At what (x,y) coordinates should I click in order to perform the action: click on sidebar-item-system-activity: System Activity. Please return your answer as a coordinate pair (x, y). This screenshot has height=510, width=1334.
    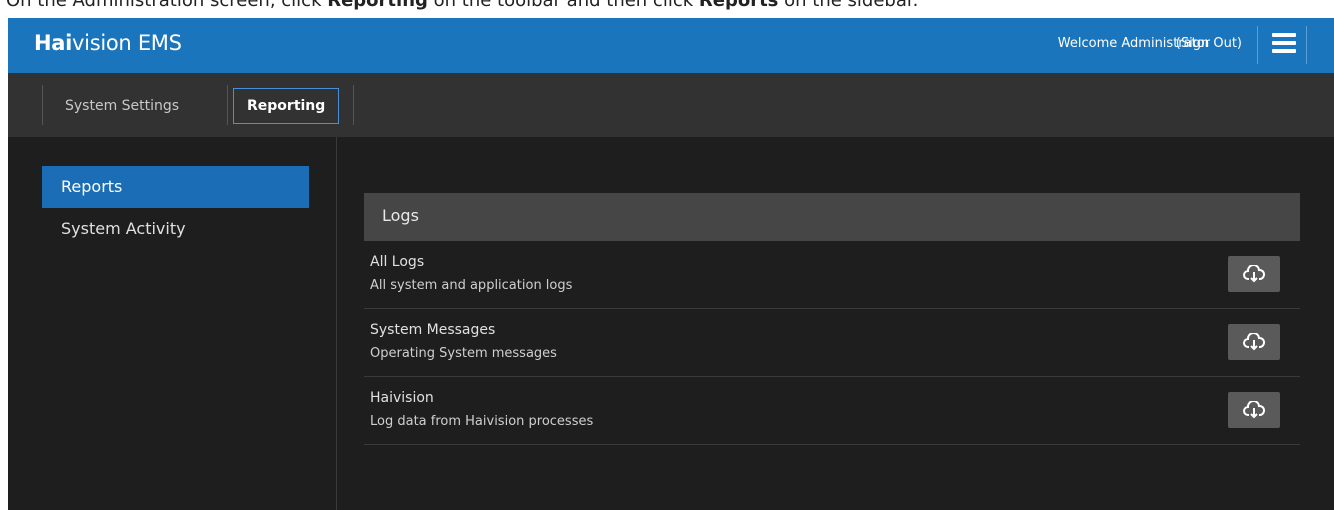
    Looking at the image, I should click on (175, 229).